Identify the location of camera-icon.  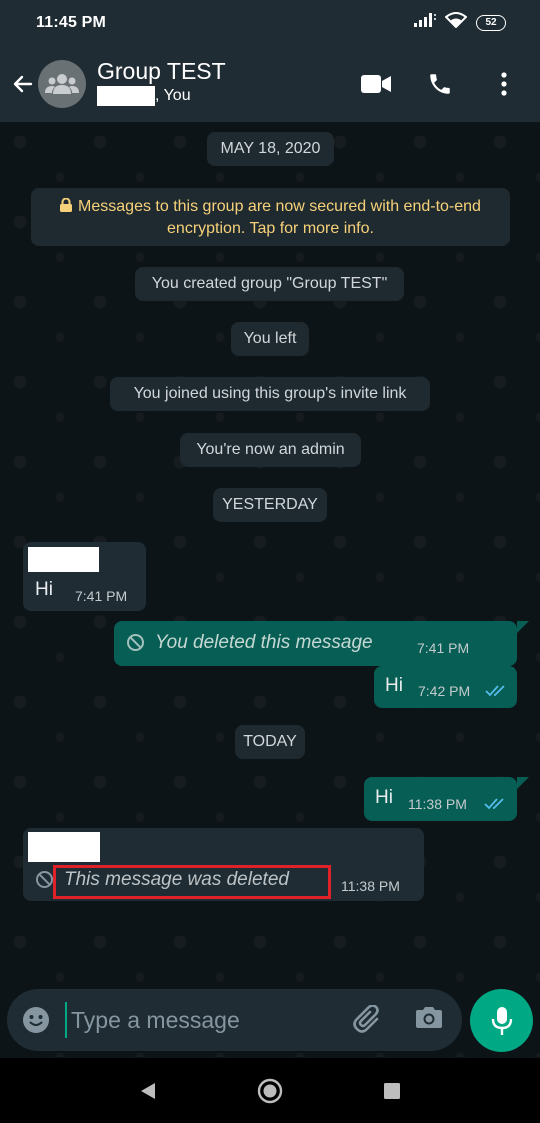
(429, 1017).